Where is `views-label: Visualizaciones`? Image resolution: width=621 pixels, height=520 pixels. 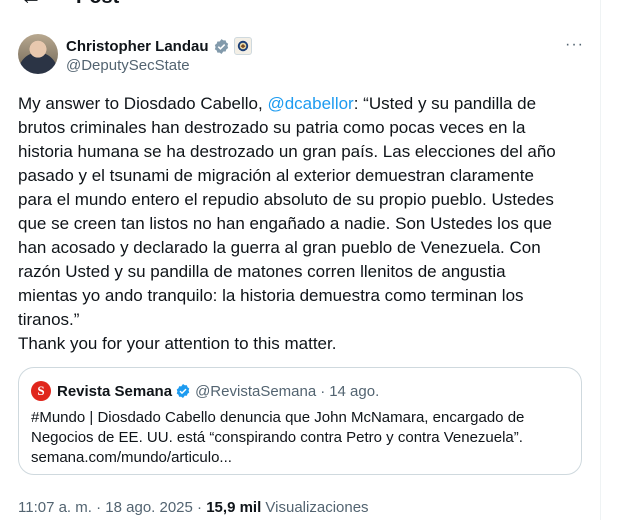
views-label: Visualizaciones is located at coordinates (315, 507).